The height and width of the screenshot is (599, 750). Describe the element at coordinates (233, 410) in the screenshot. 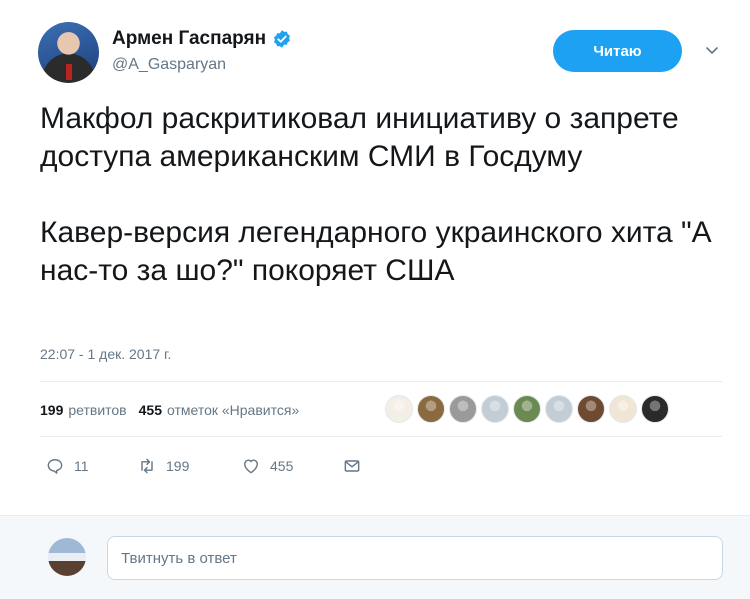

I see `likes-label: отметок «Нравится»` at that location.